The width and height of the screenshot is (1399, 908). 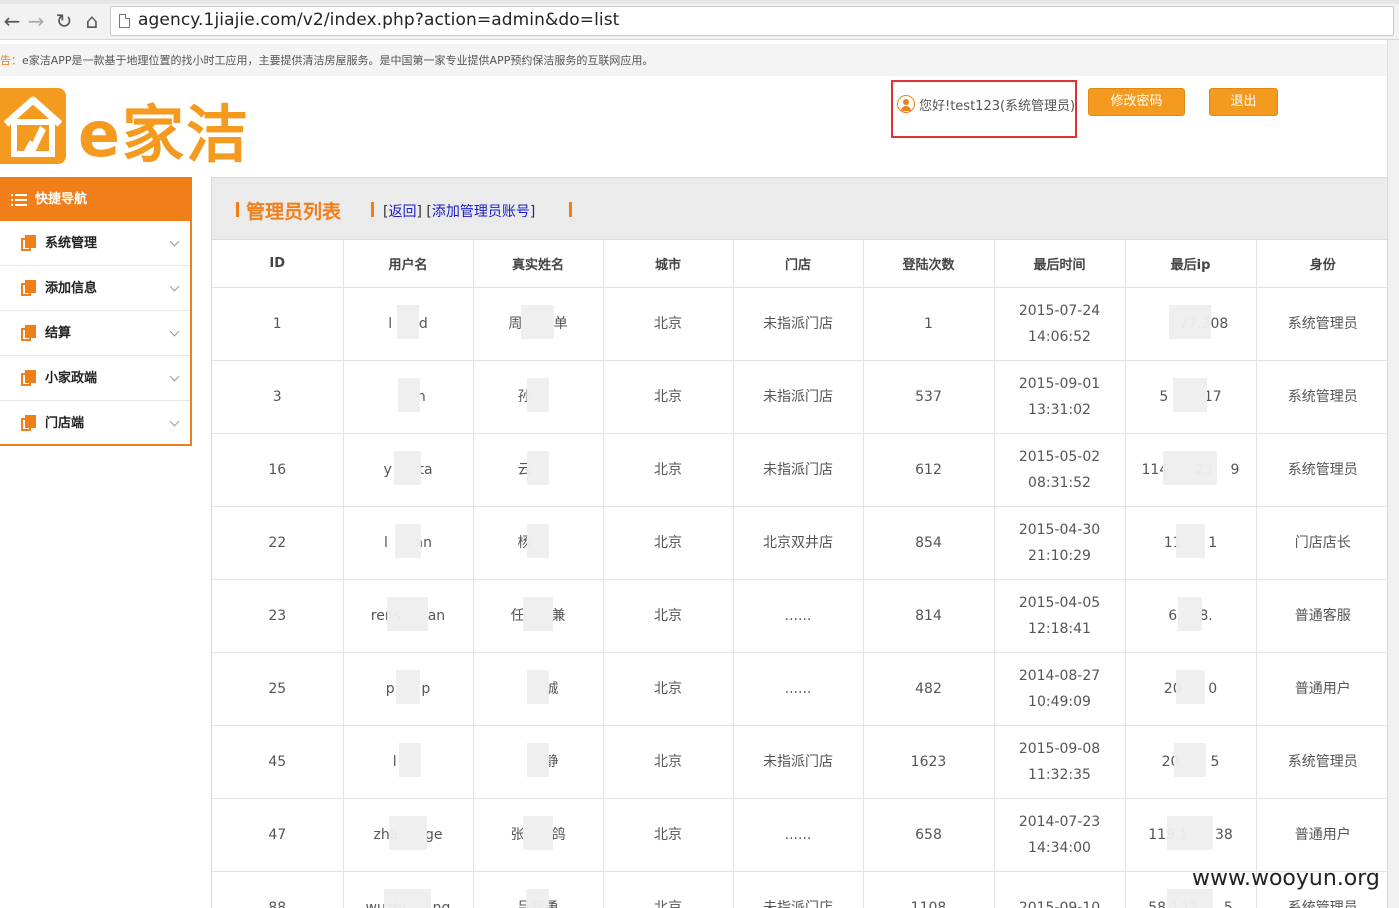 What do you see at coordinates (1321, 543) in the screenshot?
I see `role-cell: 门店店长` at bounding box center [1321, 543].